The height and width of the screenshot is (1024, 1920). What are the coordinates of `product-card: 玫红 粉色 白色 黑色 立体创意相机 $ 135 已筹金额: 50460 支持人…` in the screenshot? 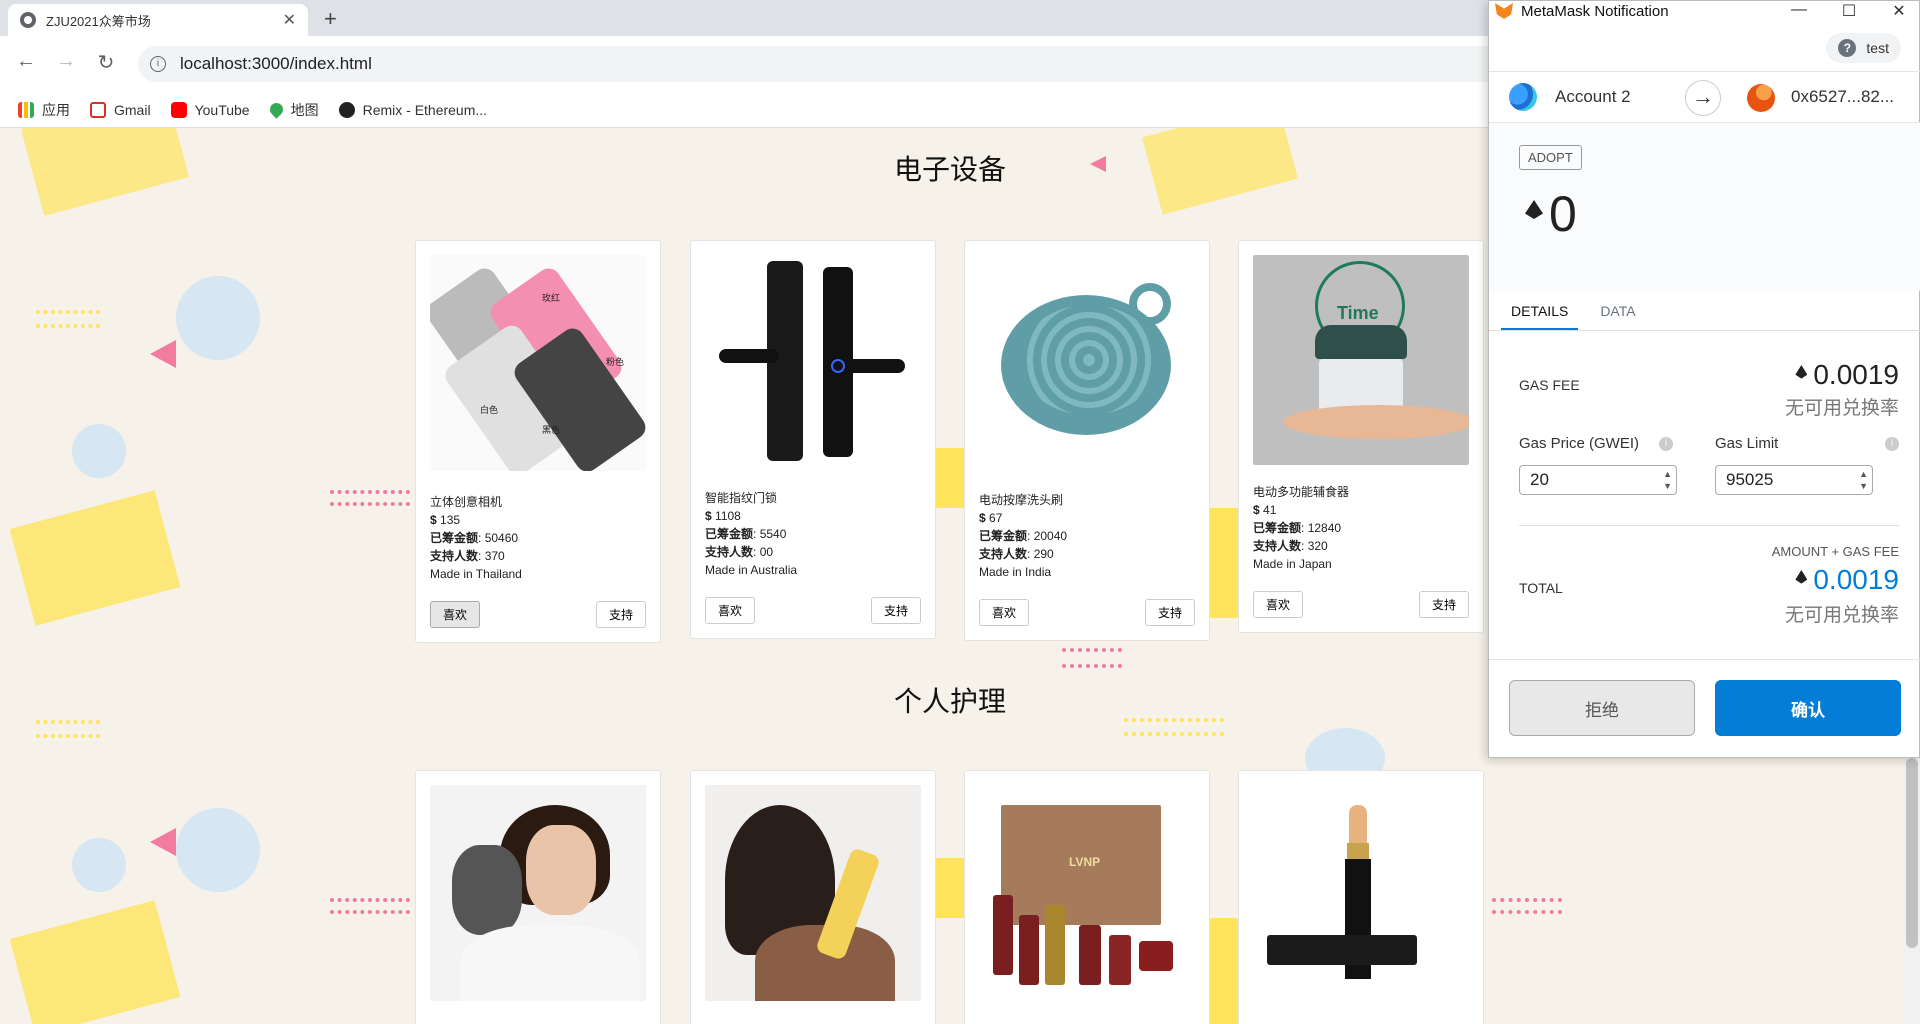 It's located at (538, 441).